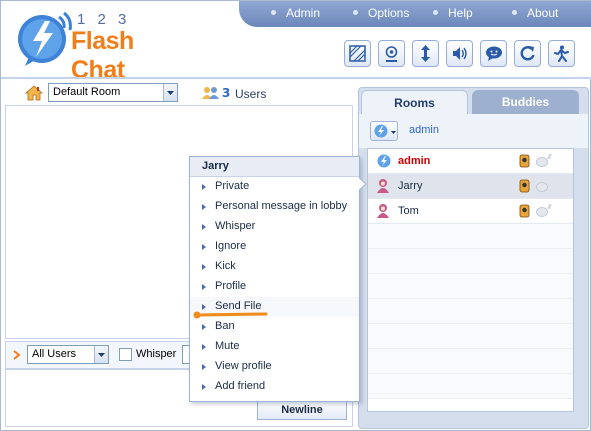 This screenshot has height=431, width=591. I want to click on menu-item-label: Ban, so click(225, 326).